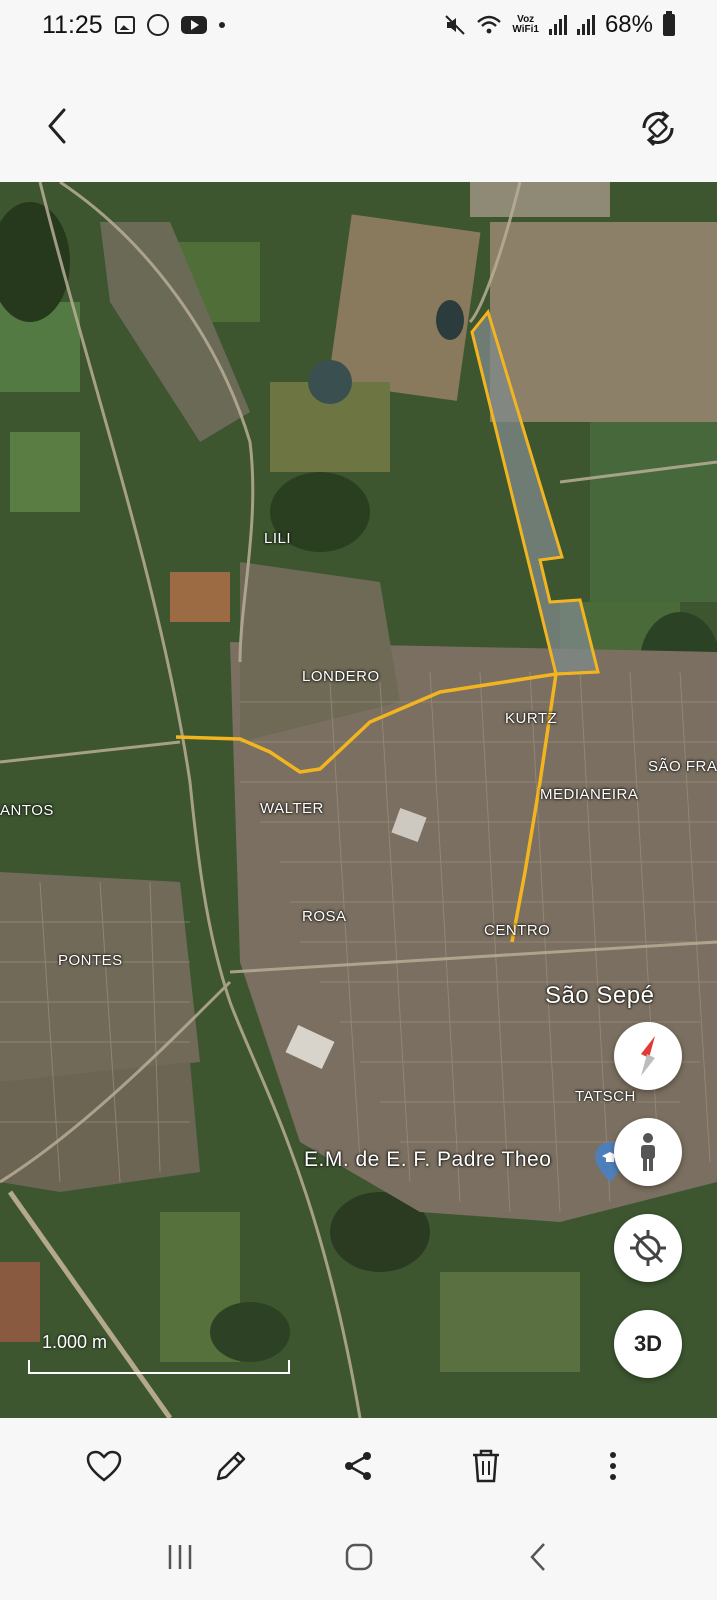 The width and height of the screenshot is (717, 1600). What do you see at coordinates (90, 960) in the screenshot?
I see `map-label-pontes: PONTES` at bounding box center [90, 960].